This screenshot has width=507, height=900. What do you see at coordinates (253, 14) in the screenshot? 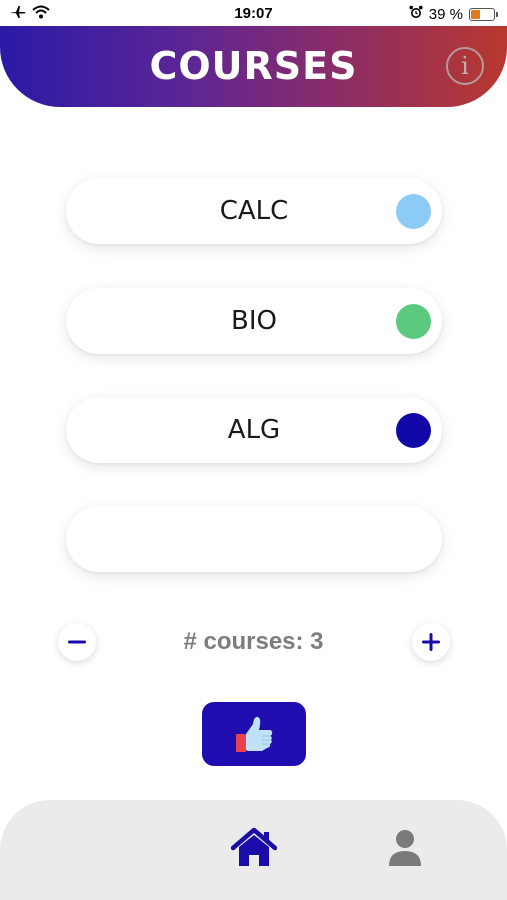
I see `status-bar: 19:07 39 %` at bounding box center [253, 14].